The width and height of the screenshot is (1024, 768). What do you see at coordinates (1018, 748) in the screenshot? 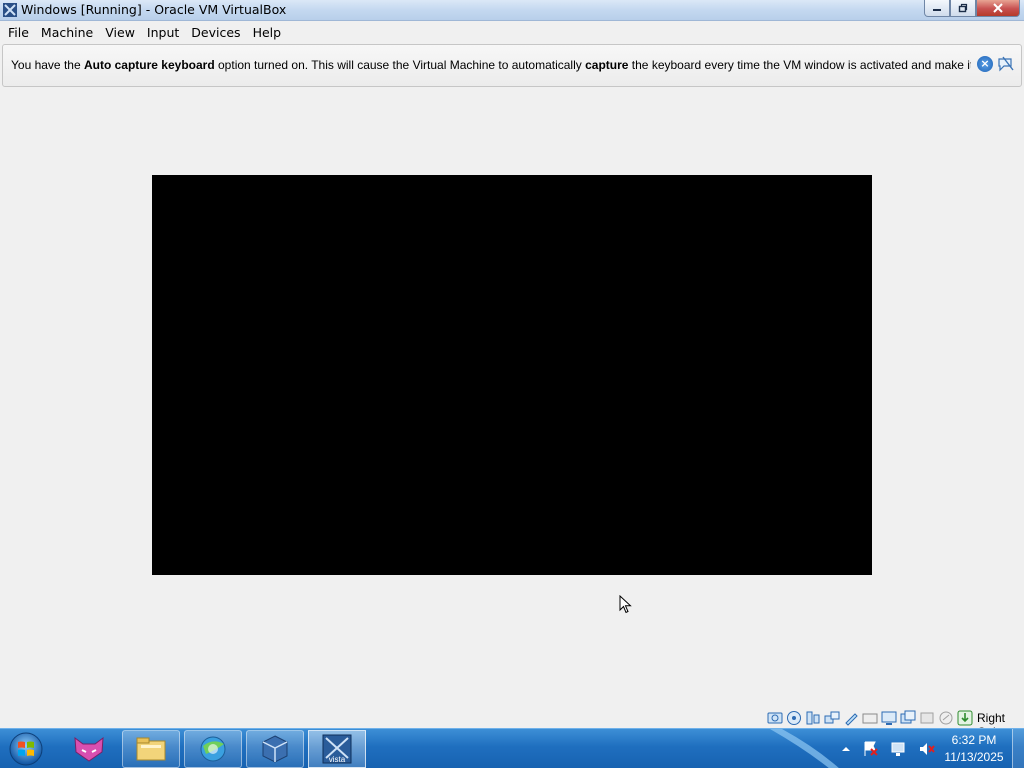
I see `show-desktop-button` at bounding box center [1018, 748].